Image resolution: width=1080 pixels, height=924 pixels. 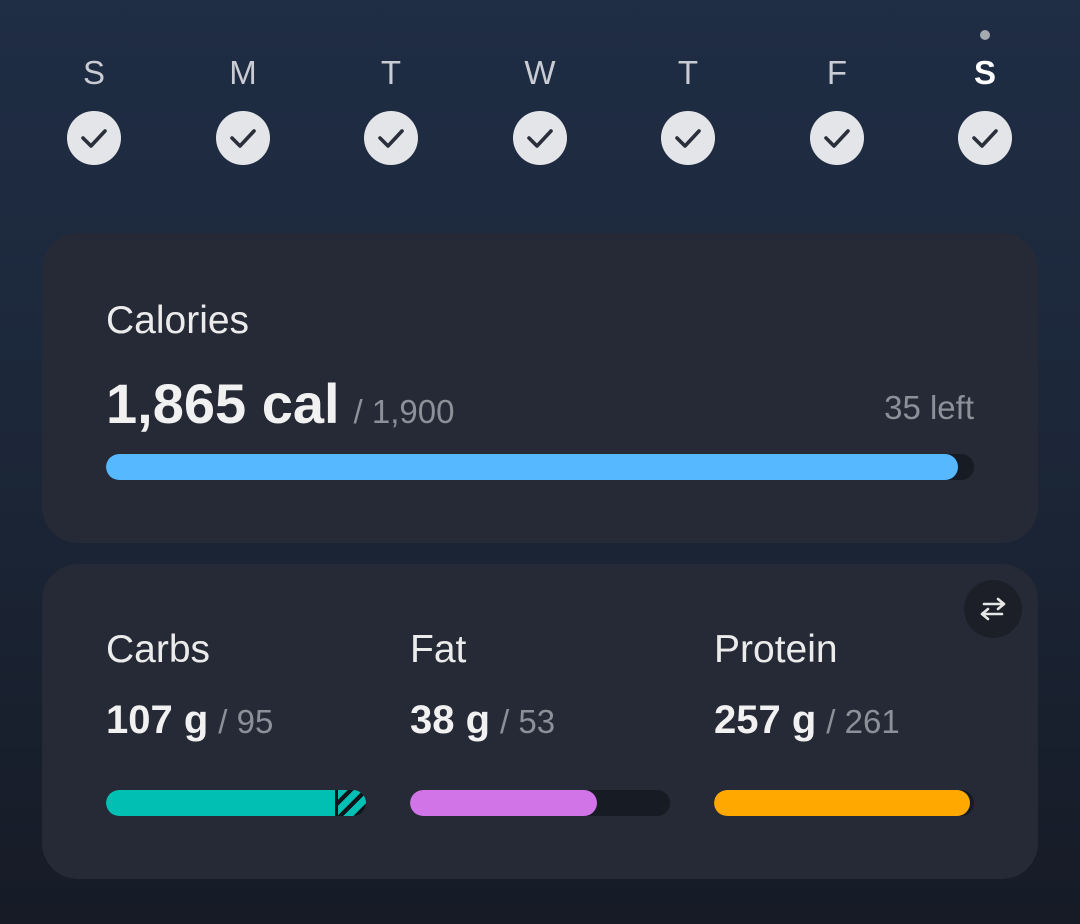 What do you see at coordinates (157, 720) in the screenshot?
I see `macro-consumed: 107 g` at bounding box center [157, 720].